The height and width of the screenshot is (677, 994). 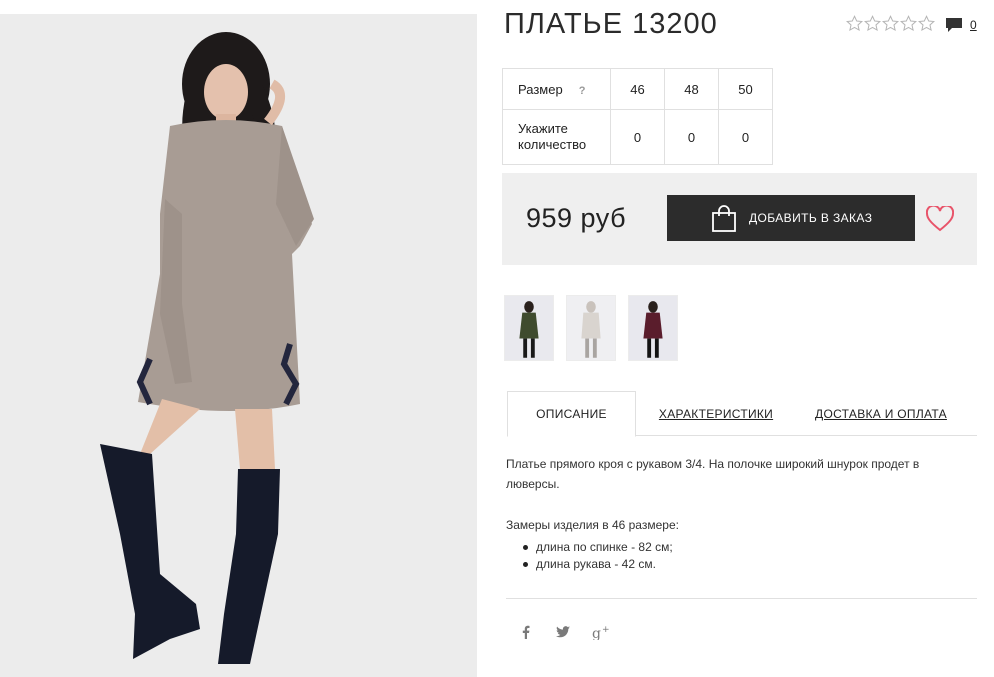 I want to click on thumbnail-olive-image, so click(x=529, y=329).